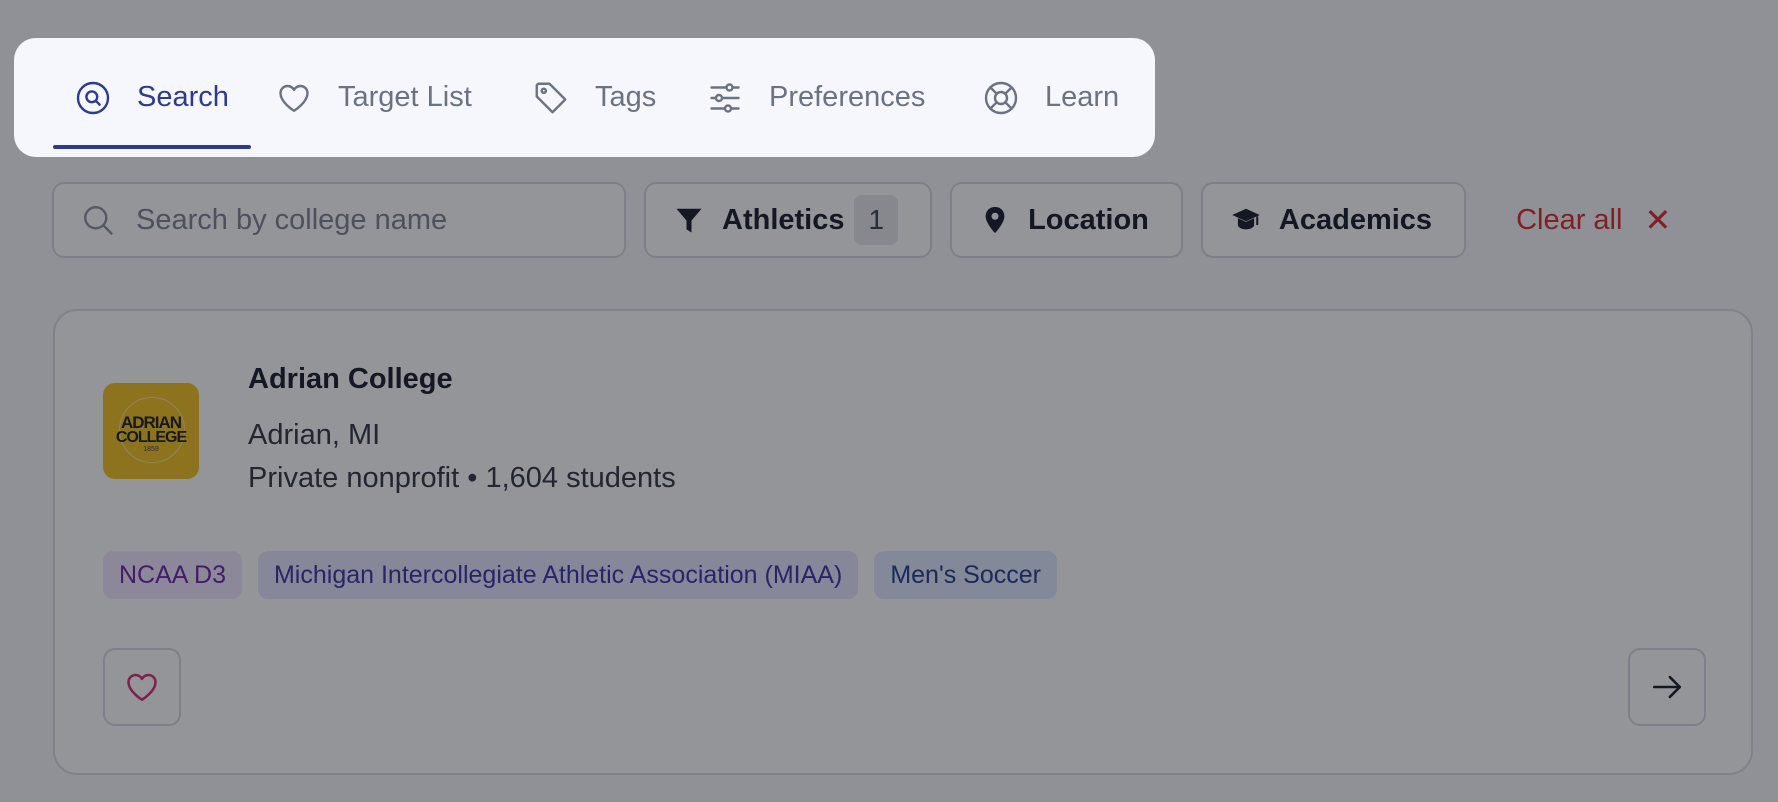 Image resolution: width=1778 pixels, height=802 pixels. I want to click on tag-icon, so click(551, 97).